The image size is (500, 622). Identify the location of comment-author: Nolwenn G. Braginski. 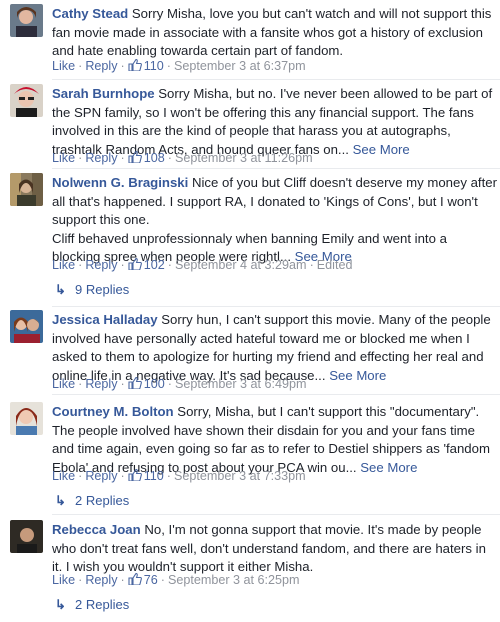
(120, 182).